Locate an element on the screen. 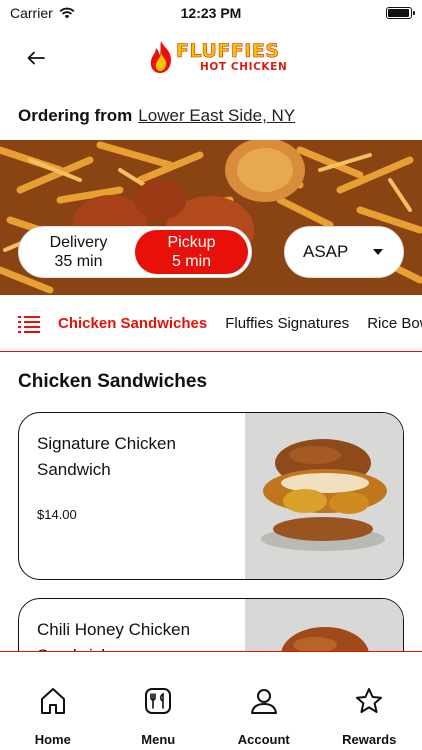  nav-rewards-label: Rewards is located at coordinates (369, 739).